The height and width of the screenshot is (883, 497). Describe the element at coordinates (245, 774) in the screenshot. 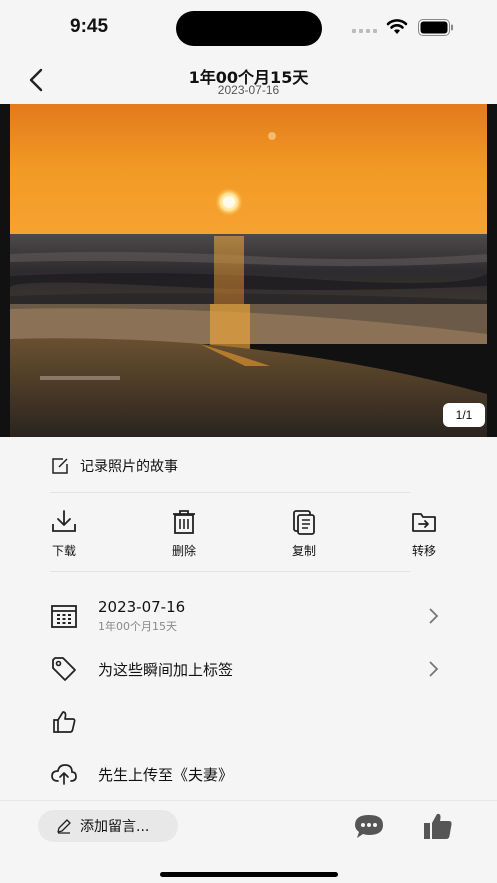

I see `upload-row: 先生上传至《夫妻》` at that location.